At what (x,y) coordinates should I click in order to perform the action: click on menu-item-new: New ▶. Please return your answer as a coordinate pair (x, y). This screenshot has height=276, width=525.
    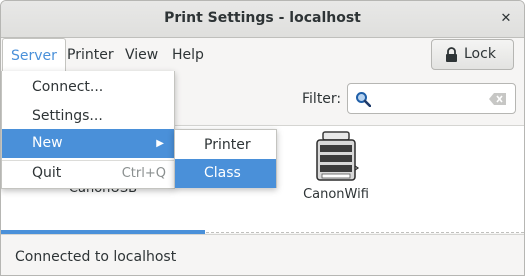
    Looking at the image, I should click on (88, 143).